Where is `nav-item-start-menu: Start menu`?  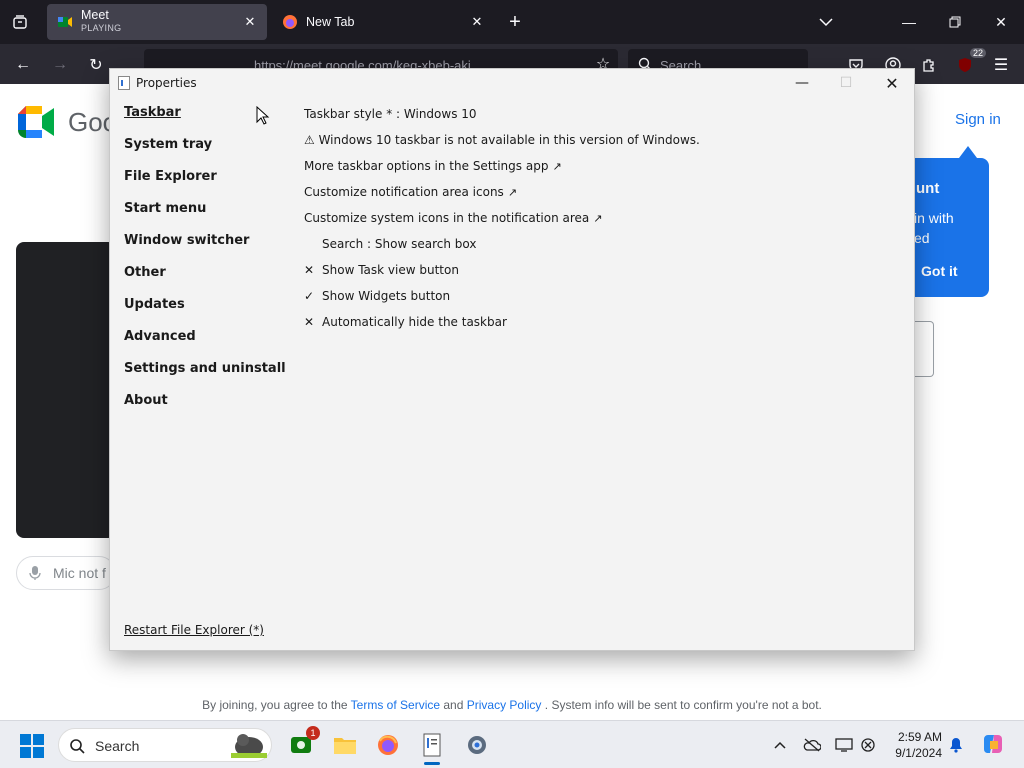
nav-item-start-menu: Start menu is located at coordinates (205, 217).